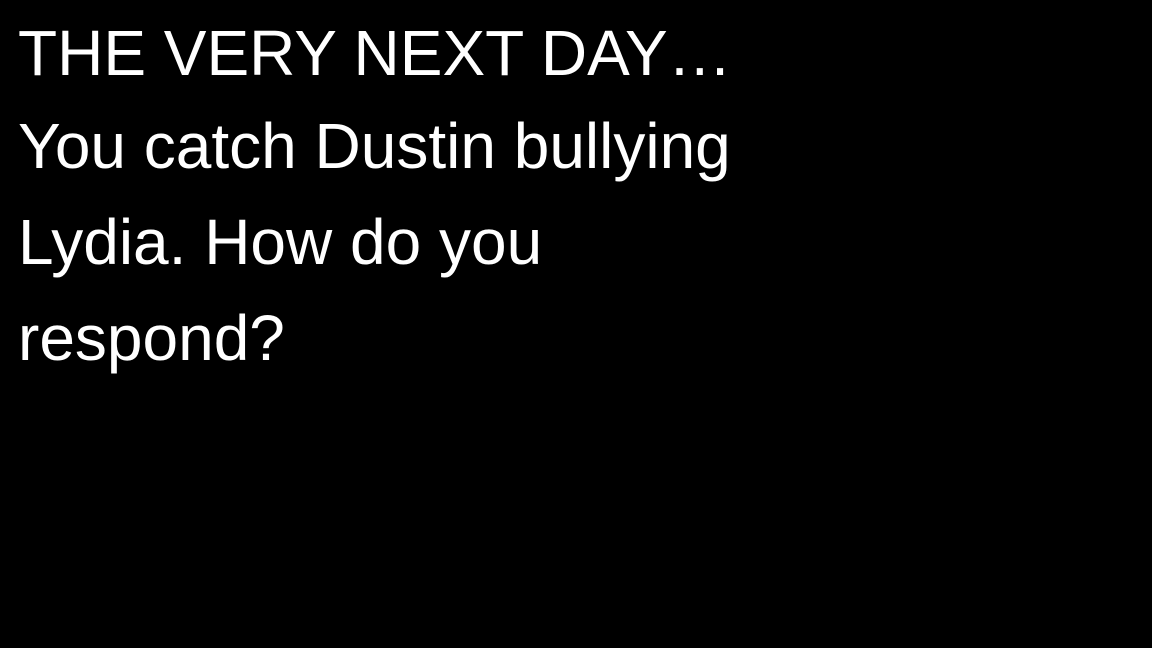 Image resolution: width=1152 pixels, height=648 pixels. Describe the element at coordinates (374, 146) in the screenshot. I see `body-line-1: You catch Dustin bullying` at that location.